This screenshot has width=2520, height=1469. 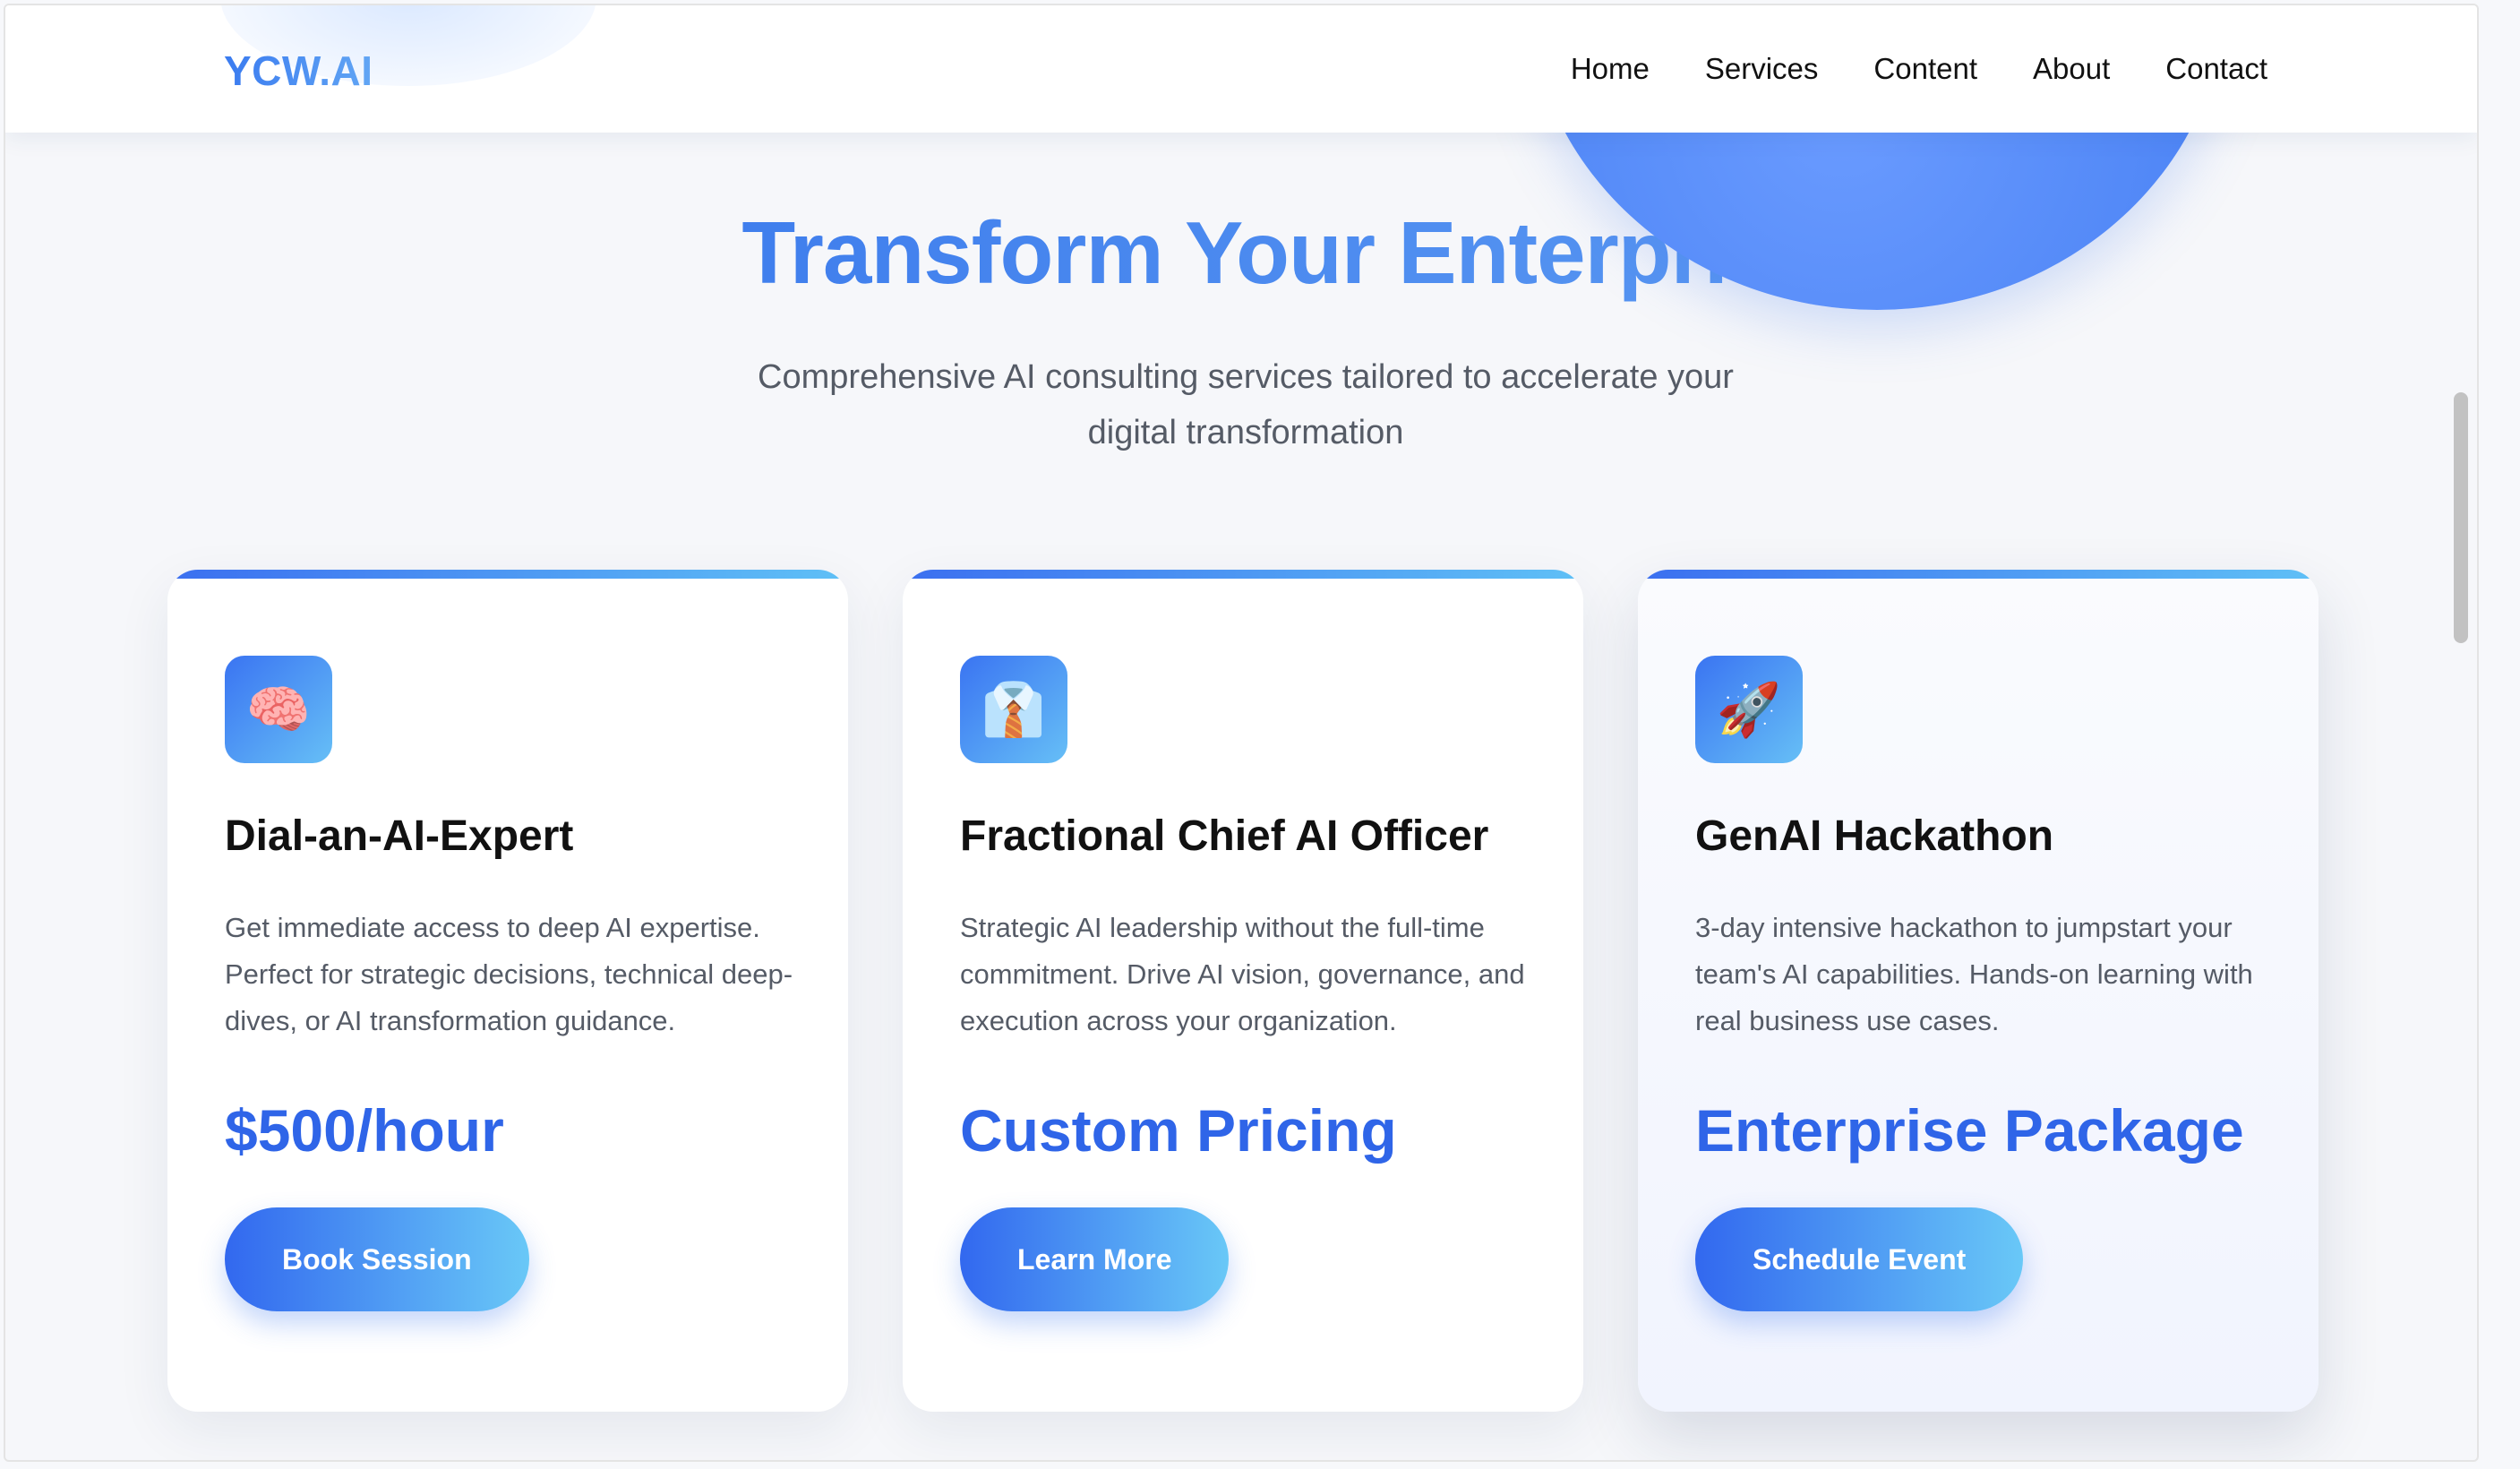 I want to click on card-price: Custom Pricing, so click(x=1179, y=1130).